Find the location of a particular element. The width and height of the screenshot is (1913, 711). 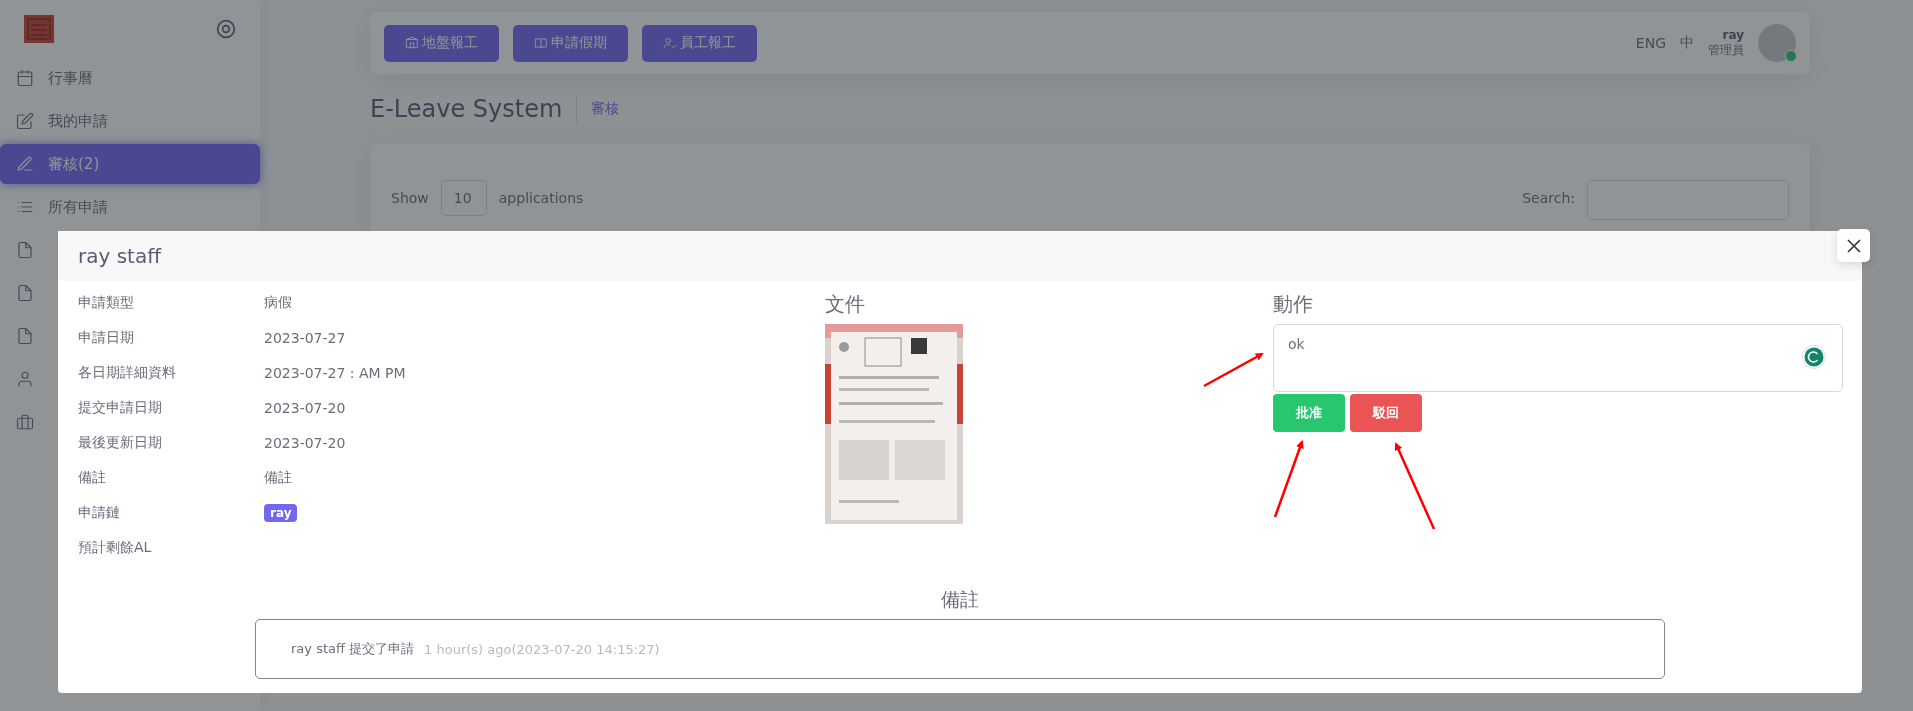

detail-label: 提交申請日期 is located at coordinates (120, 407).